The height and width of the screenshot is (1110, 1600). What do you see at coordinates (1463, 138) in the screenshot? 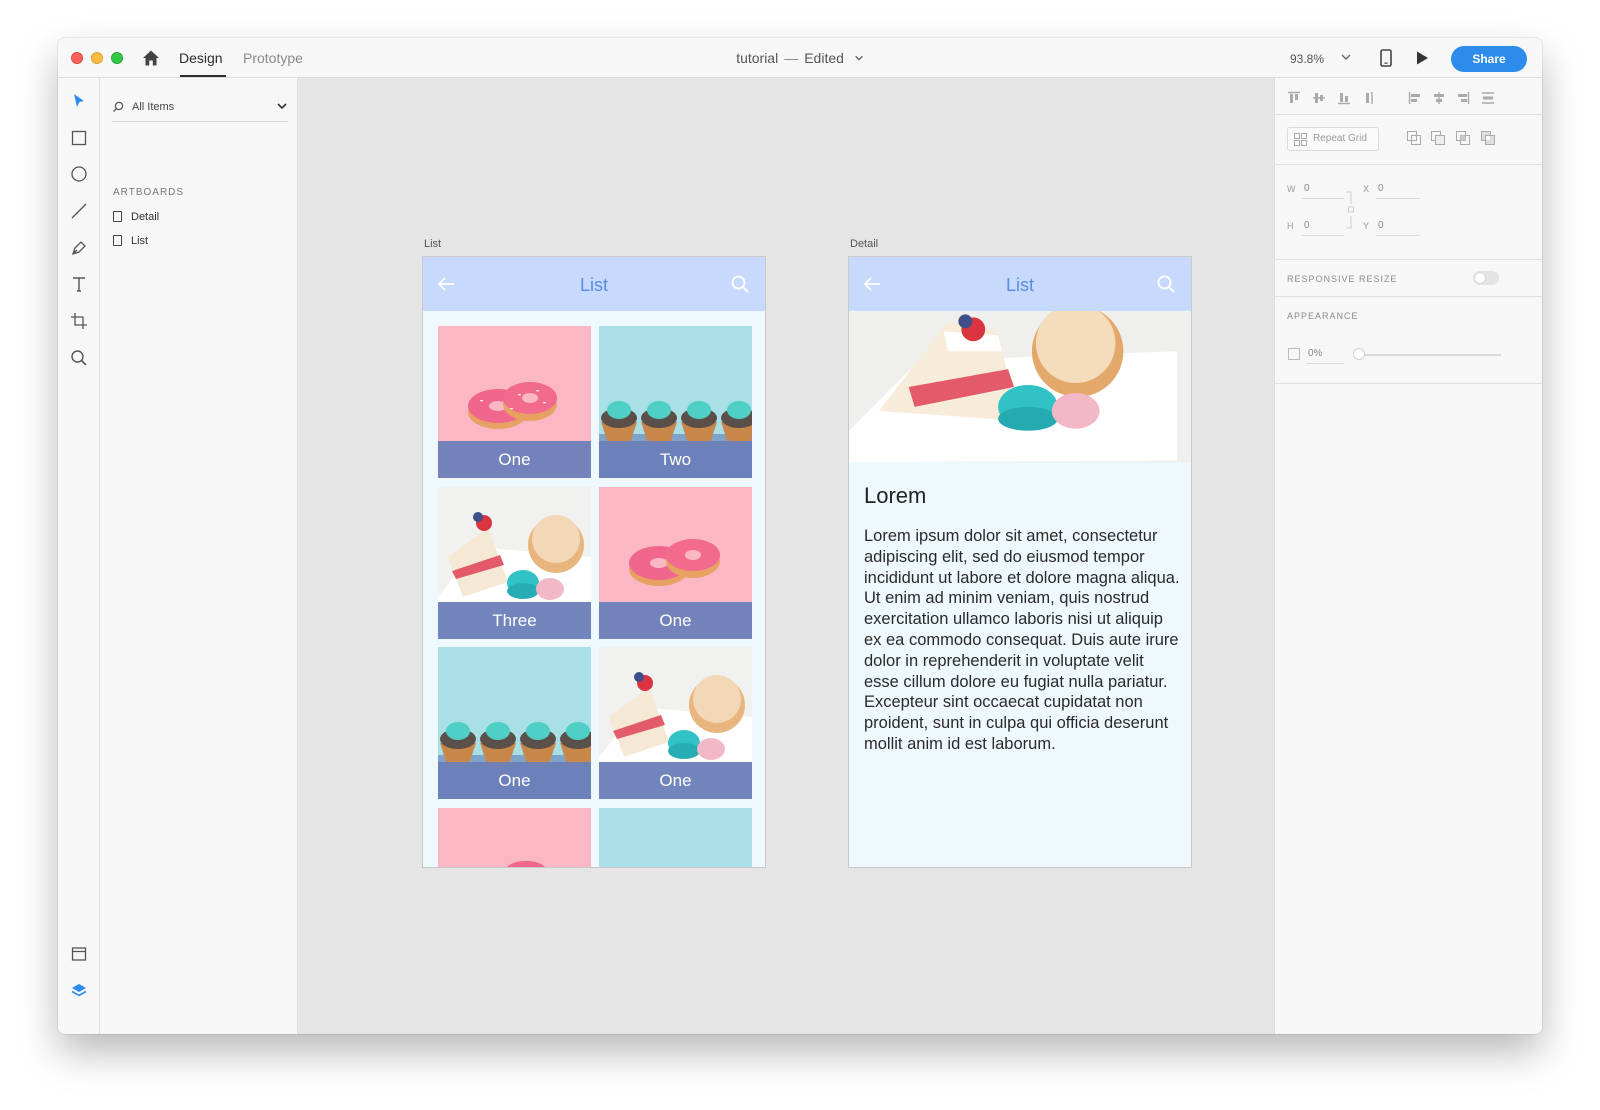
I see `boolean-intersect-icon` at bounding box center [1463, 138].